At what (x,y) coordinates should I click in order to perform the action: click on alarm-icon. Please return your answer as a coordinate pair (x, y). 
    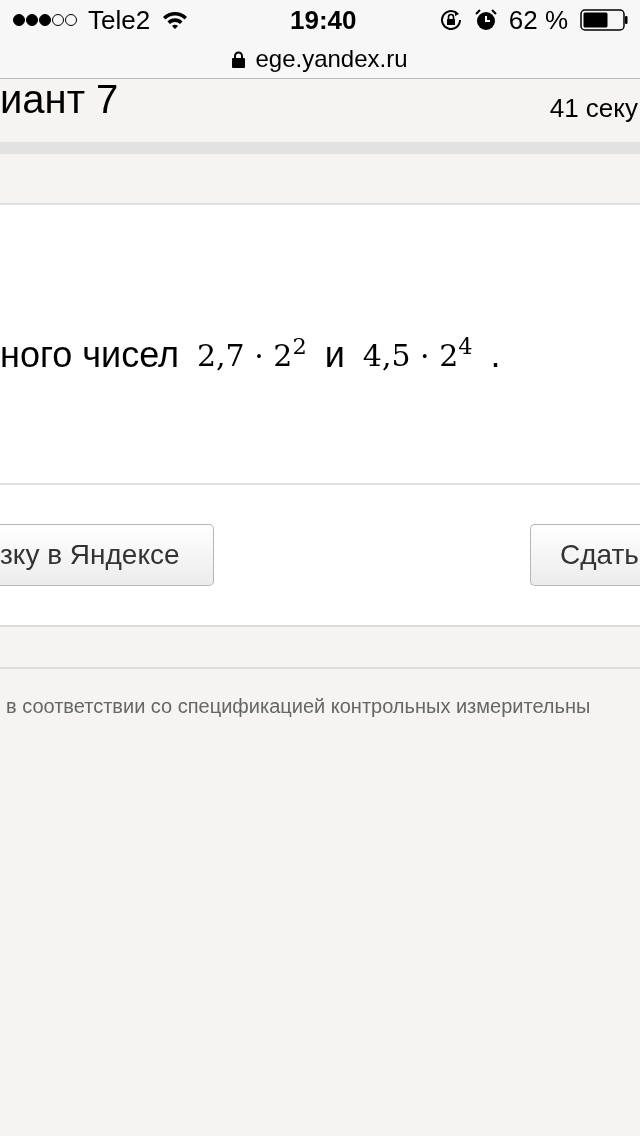
    Looking at the image, I should click on (485, 20).